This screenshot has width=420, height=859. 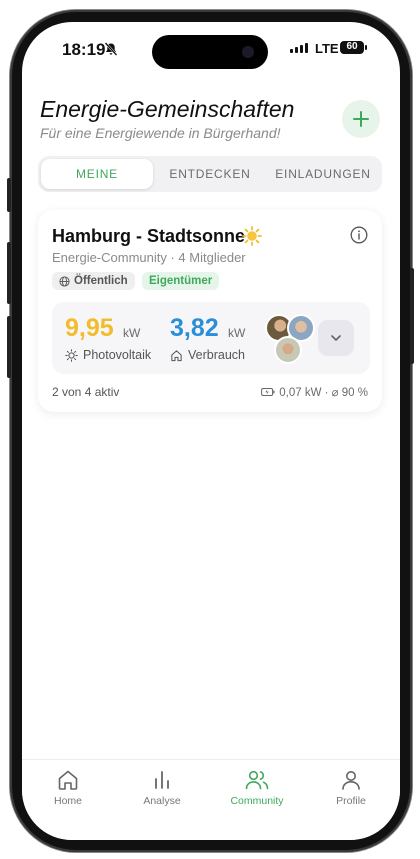 I want to click on pv-value: 9,95, so click(x=89, y=328).